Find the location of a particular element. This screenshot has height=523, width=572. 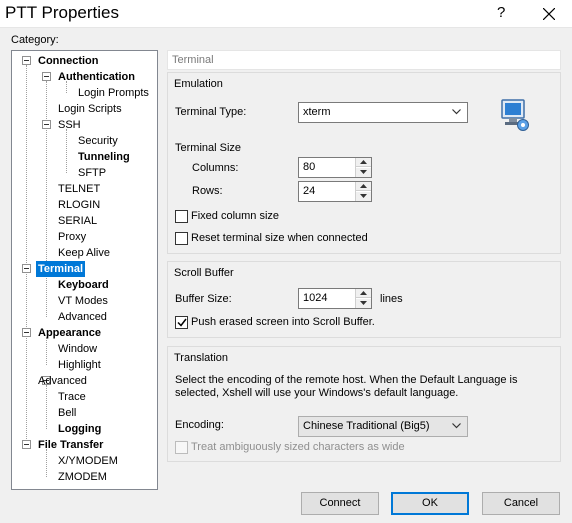

tree-item-vt-modes: VT Modes is located at coordinates (83, 301).